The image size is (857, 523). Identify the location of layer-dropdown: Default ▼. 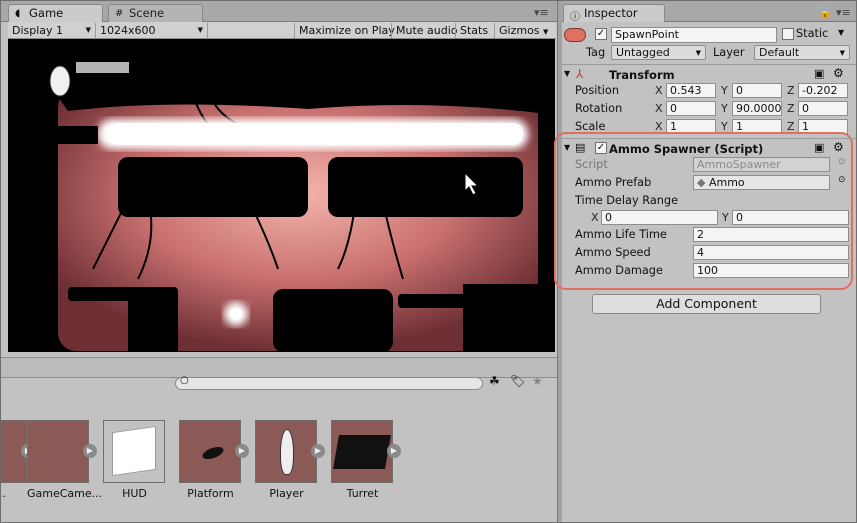
(802, 52).